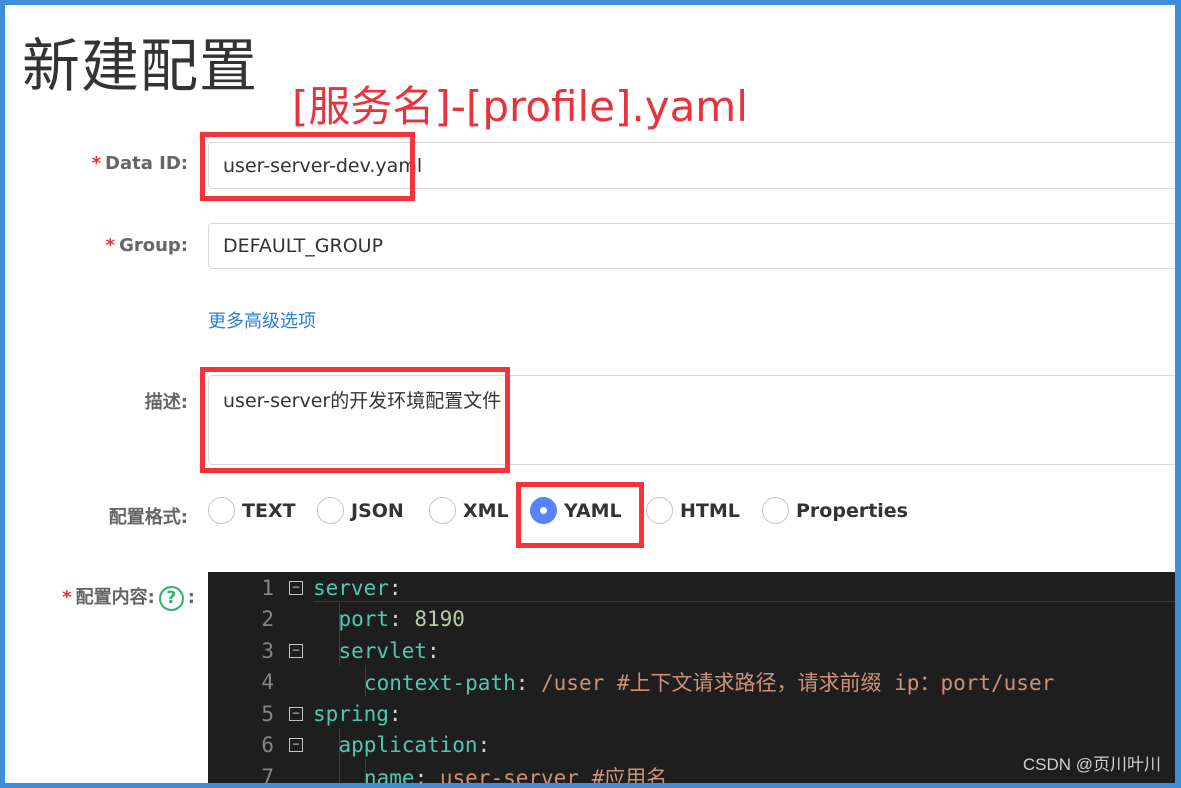  I want to click on advanced-options-link: 更多高级选项, so click(262, 320).